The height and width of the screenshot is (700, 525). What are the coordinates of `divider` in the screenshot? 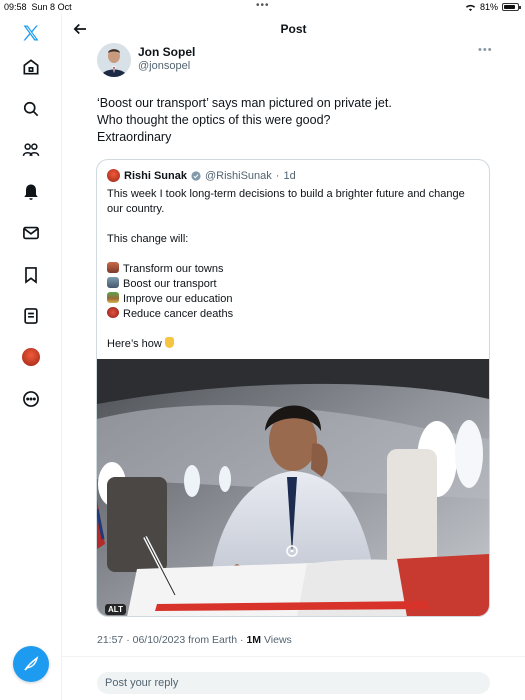 It's located at (293, 656).